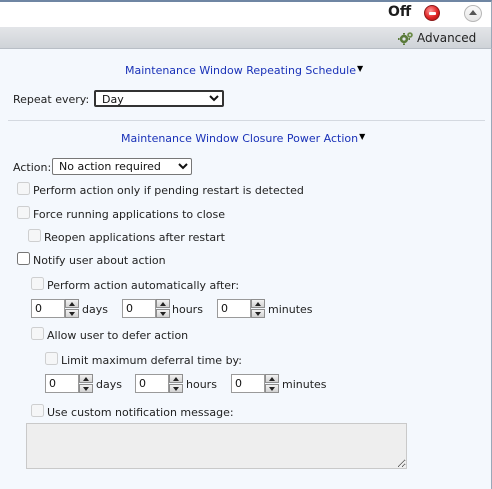 The height and width of the screenshot is (489, 492). Describe the element at coordinates (139, 308) in the screenshot. I see `auto-hours-input: 0` at that location.